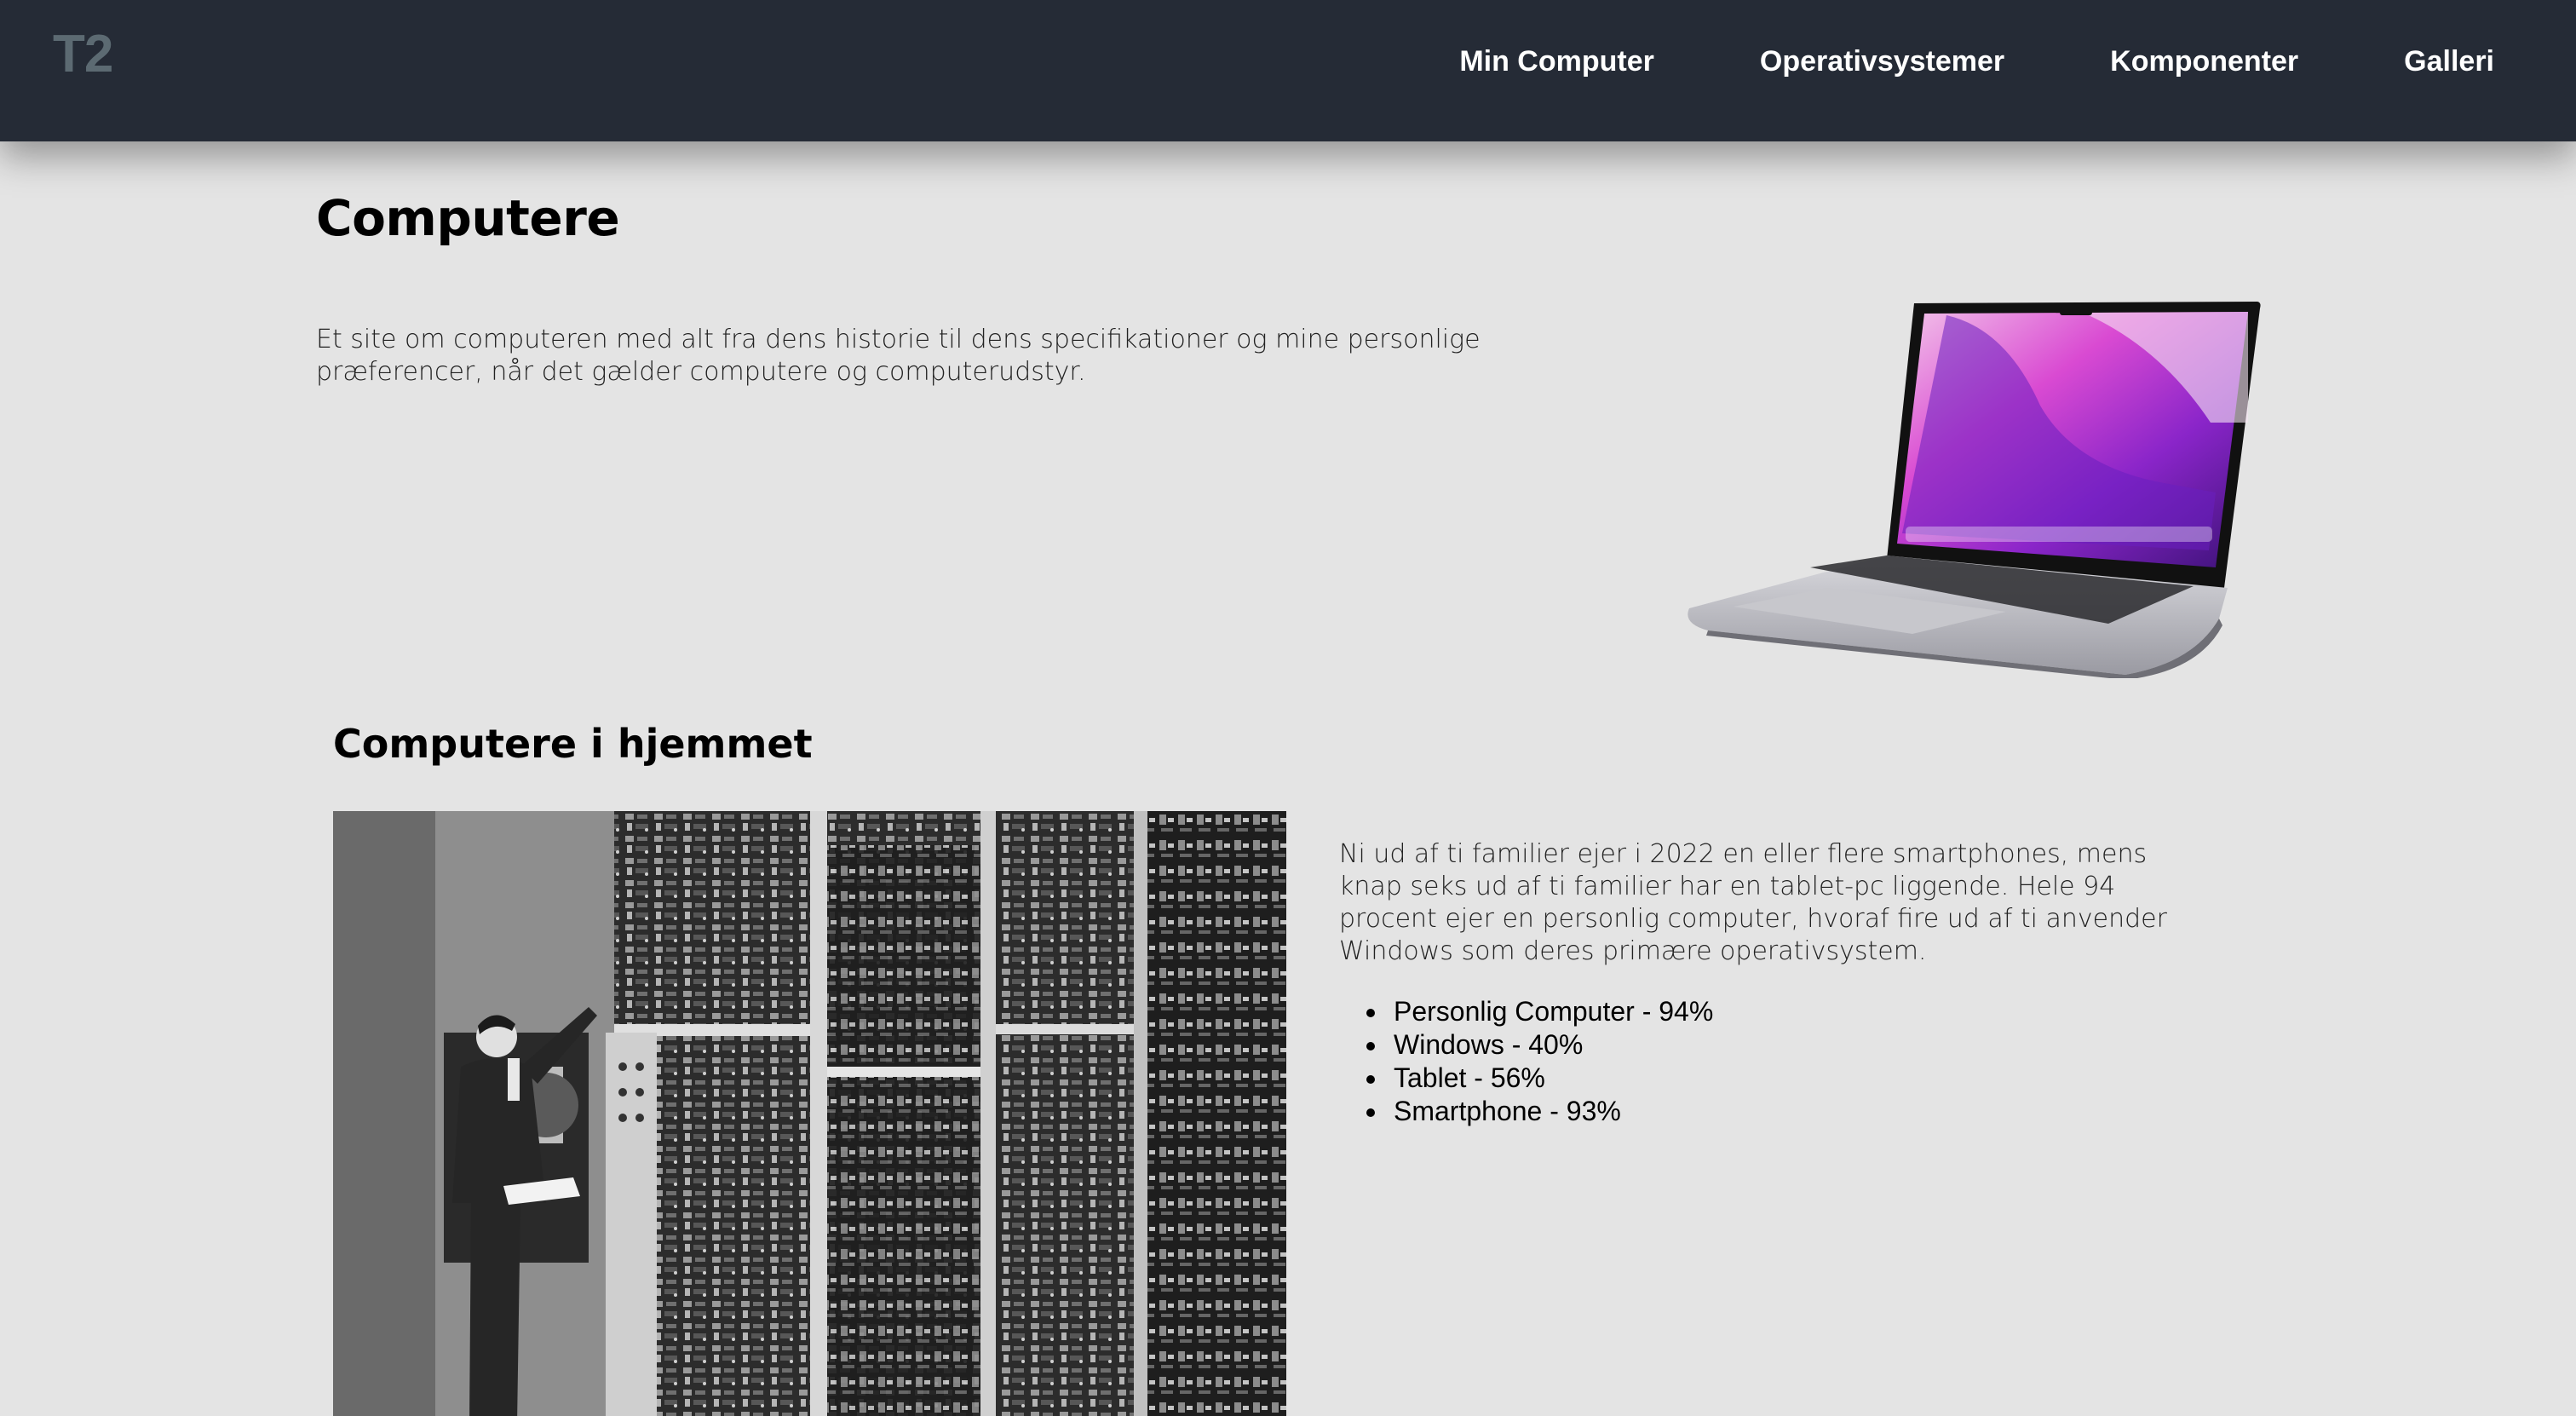 The height and width of the screenshot is (1416, 2576). I want to click on laptop-image, so click(1975, 490).